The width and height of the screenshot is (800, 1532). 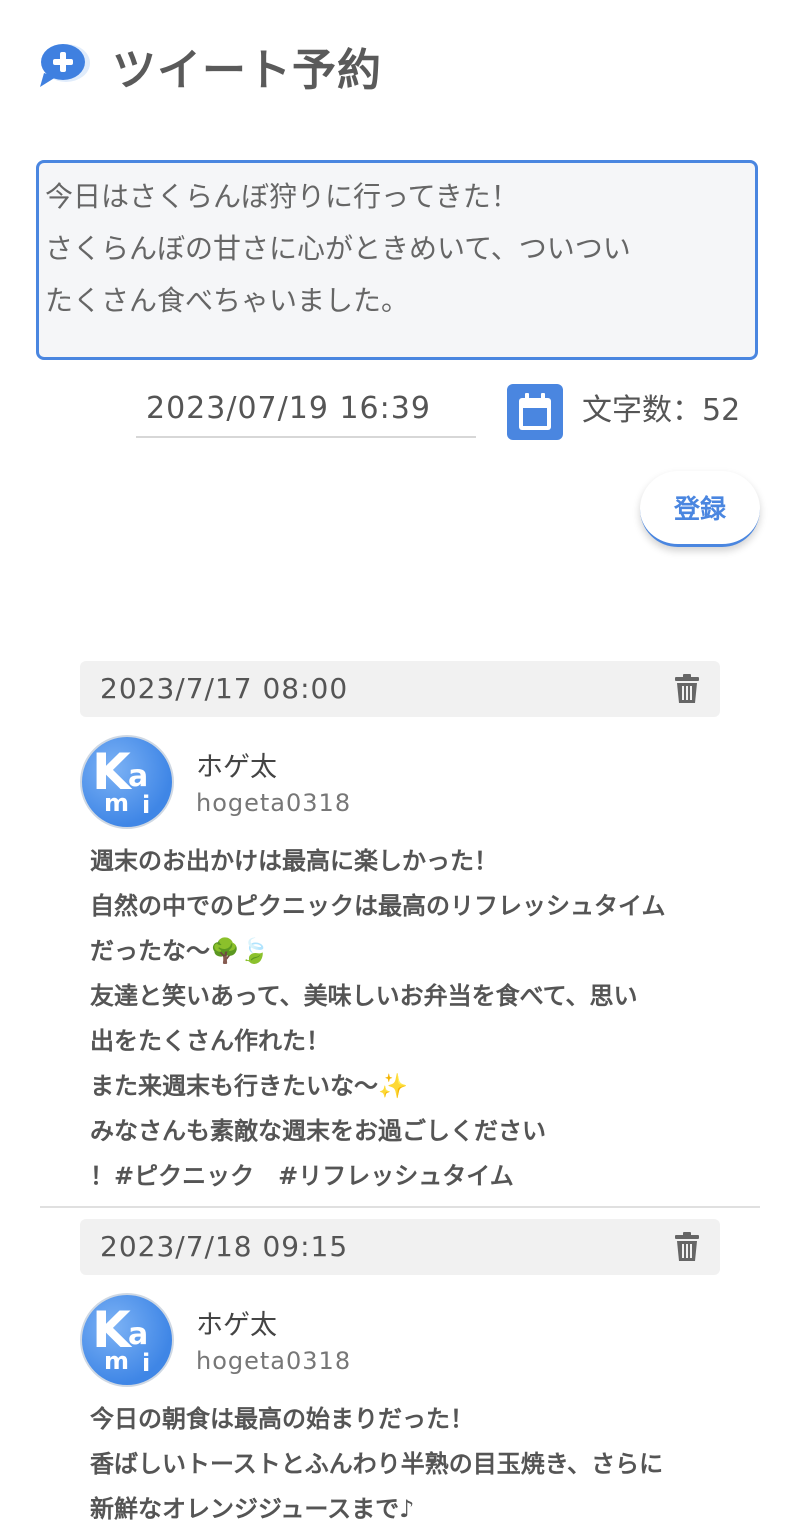 What do you see at coordinates (400, 1207) in the screenshot?
I see `divider` at bounding box center [400, 1207].